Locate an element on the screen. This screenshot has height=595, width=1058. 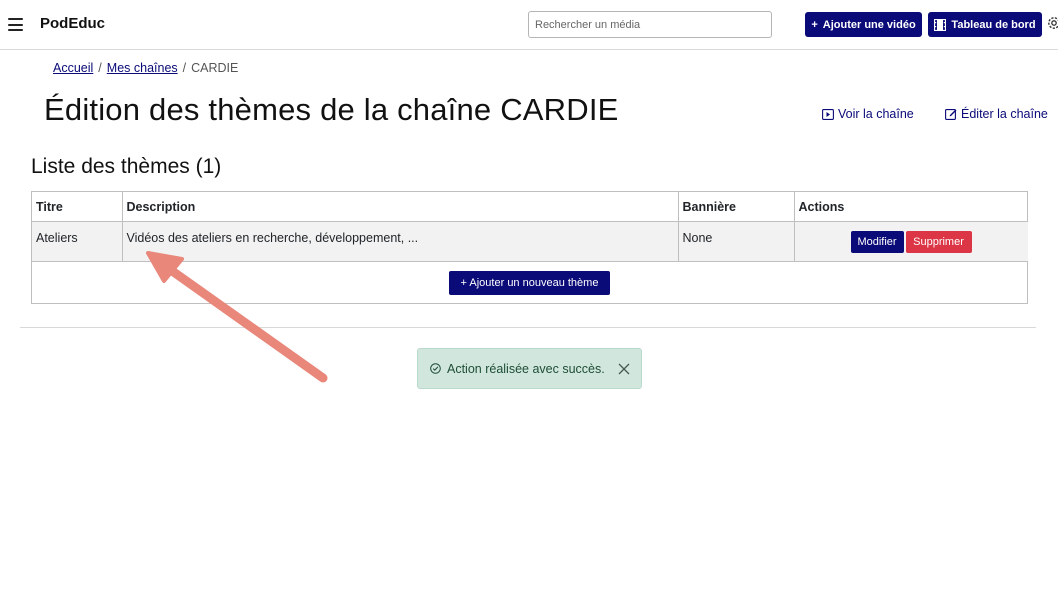
plus-icon: + is located at coordinates (814, 24).